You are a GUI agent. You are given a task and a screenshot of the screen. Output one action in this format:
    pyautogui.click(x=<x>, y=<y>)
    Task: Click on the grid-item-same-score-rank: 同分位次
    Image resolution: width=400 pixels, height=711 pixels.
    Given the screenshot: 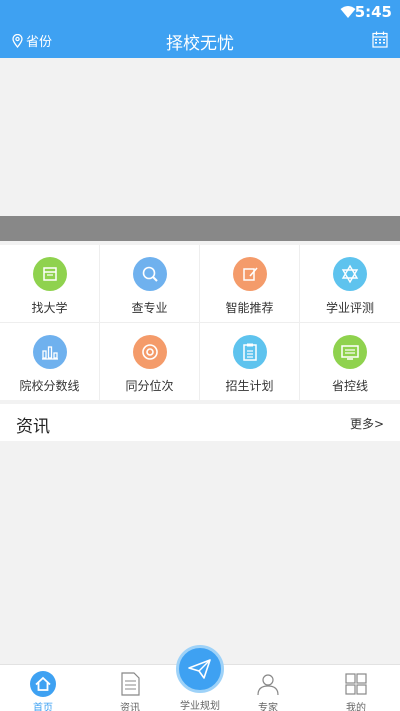 What is the action you would take?
    pyautogui.click(x=150, y=361)
    